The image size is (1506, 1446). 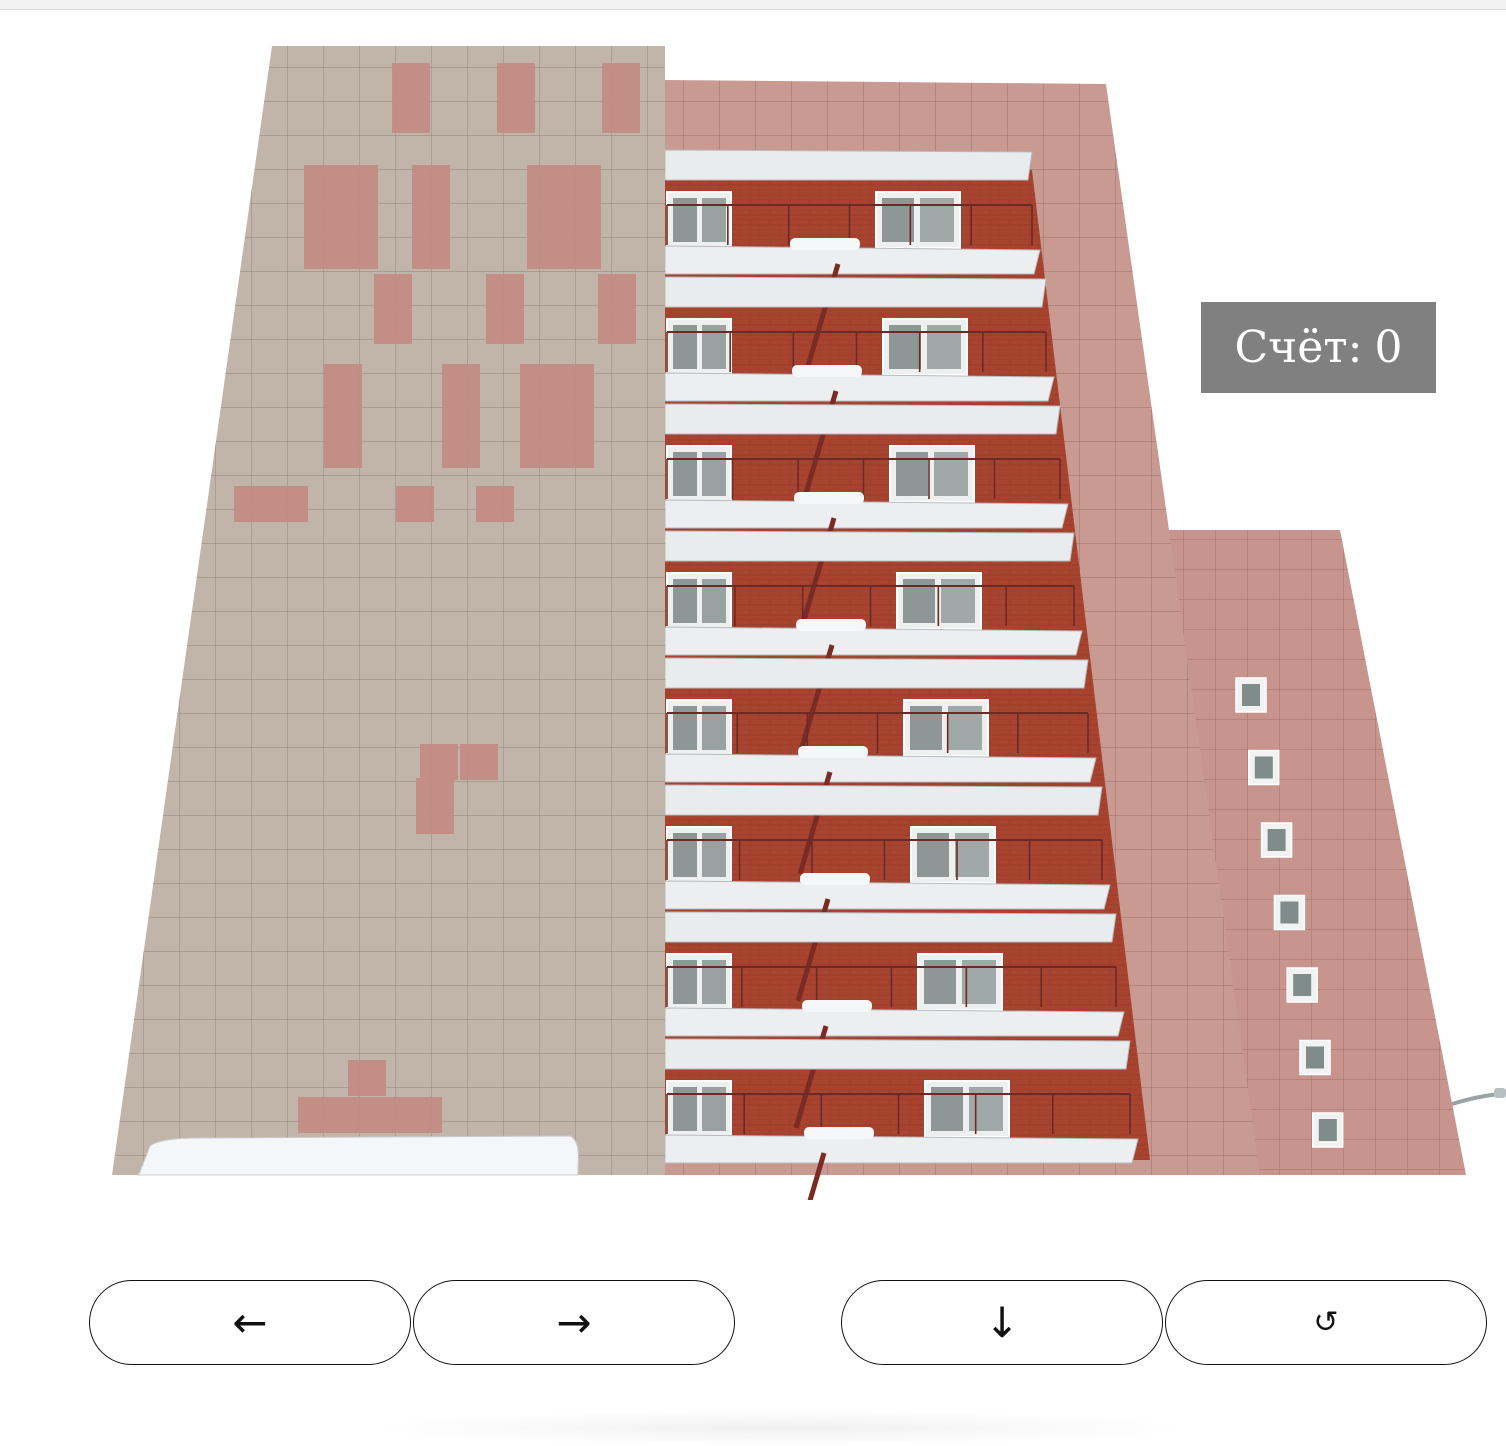 What do you see at coordinates (1298, 347) in the screenshot?
I see `score-label: Счёт:` at bounding box center [1298, 347].